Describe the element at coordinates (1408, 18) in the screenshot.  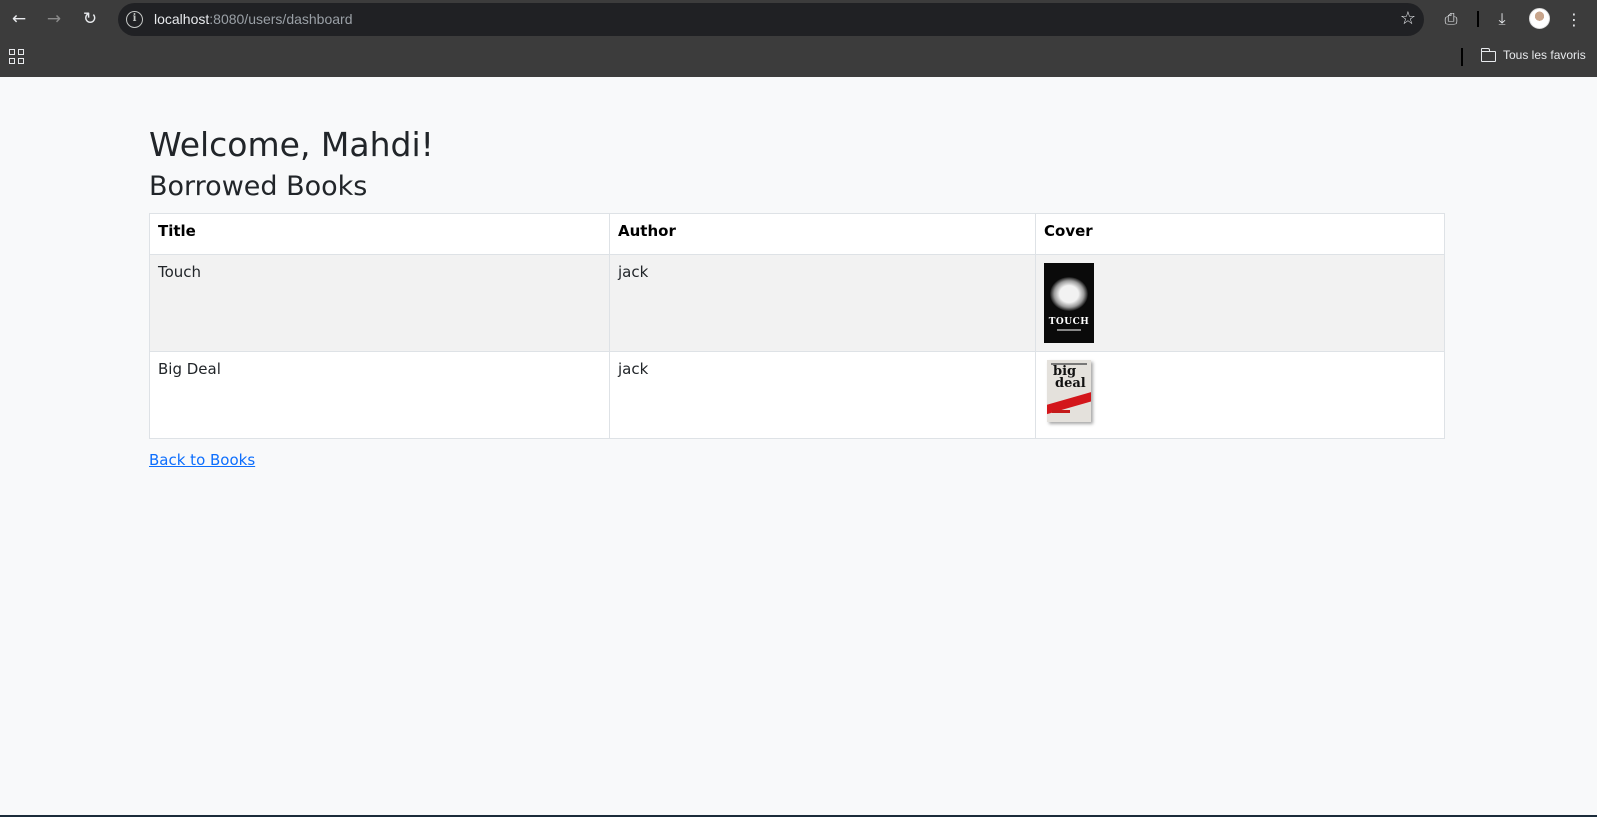
I see `bookmark-star-icon: ☆` at that location.